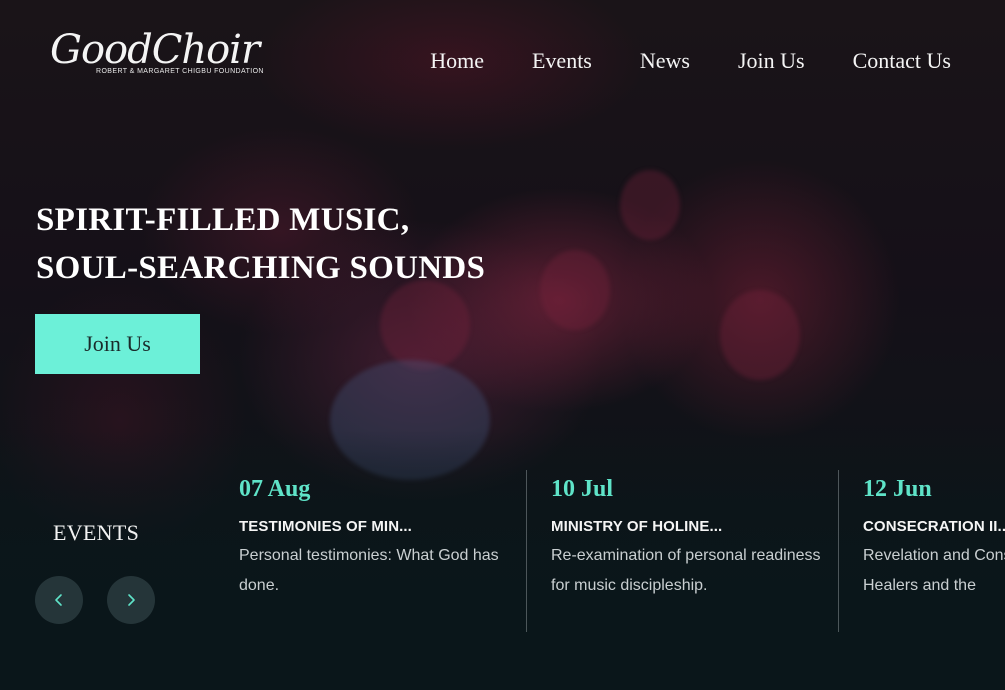  Describe the element at coordinates (117, 344) in the screenshot. I see `join-us-button: Join Us` at that location.